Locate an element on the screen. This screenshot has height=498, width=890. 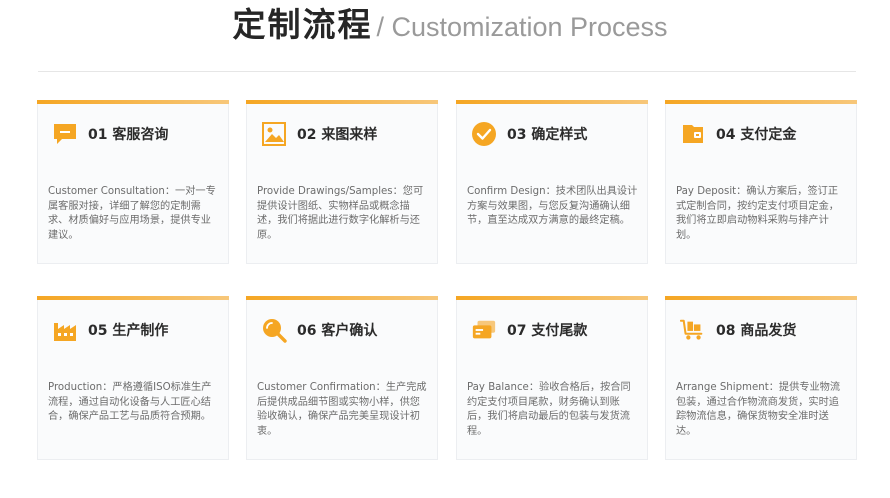
wallet-icon is located at coordinates (693, 134).